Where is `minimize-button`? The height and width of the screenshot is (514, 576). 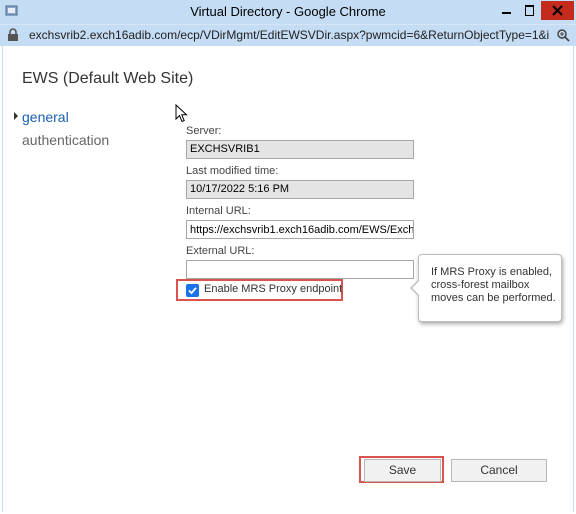
minimize-button is located at coordinates (506, 10).